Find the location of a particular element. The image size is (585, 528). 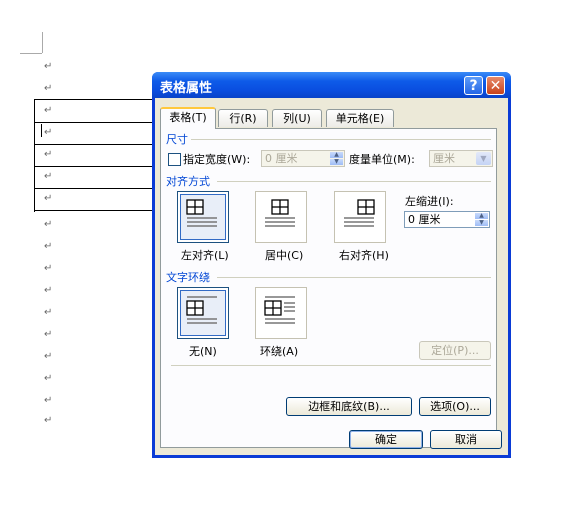

help-button: ? is located at coordinates (473, 85).